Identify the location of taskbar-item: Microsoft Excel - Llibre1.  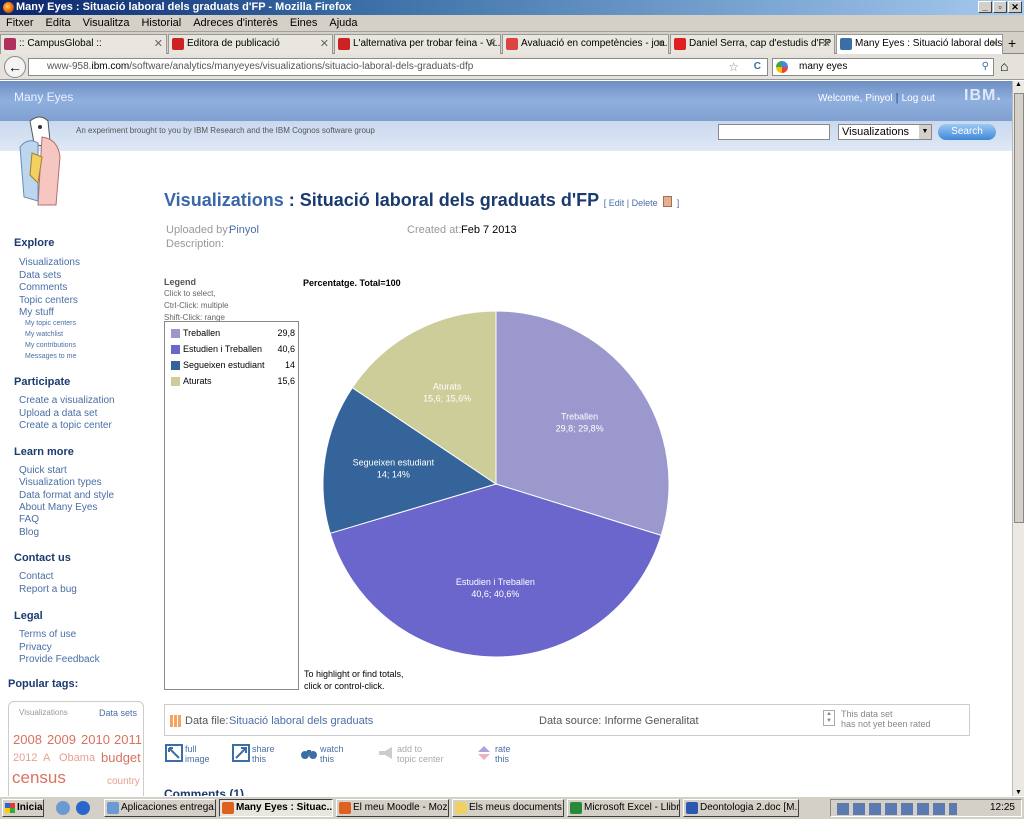
(623, 808).